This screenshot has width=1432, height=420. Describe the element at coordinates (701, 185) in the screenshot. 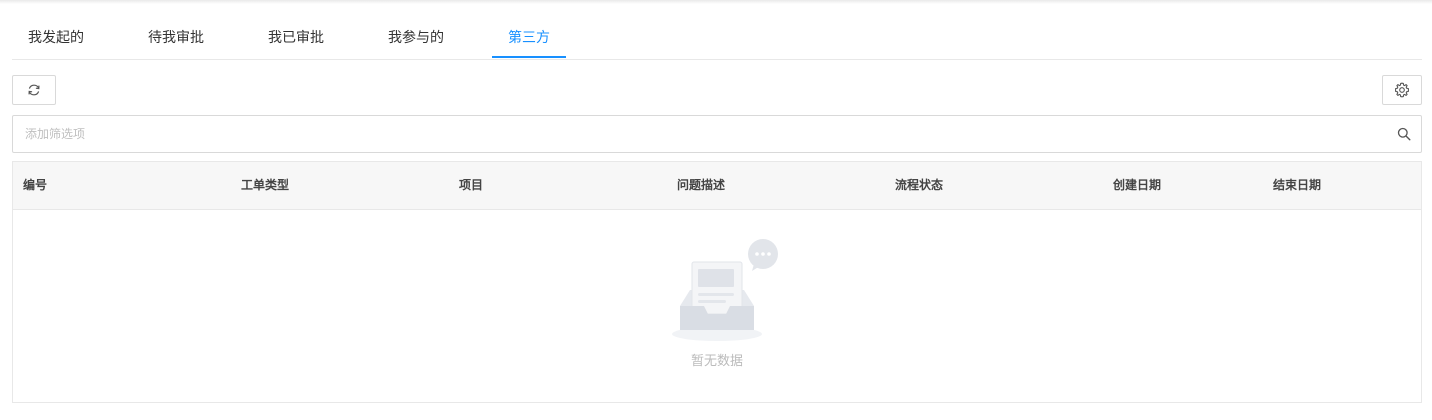

I see `column-header-description: 问题描述` at that location.